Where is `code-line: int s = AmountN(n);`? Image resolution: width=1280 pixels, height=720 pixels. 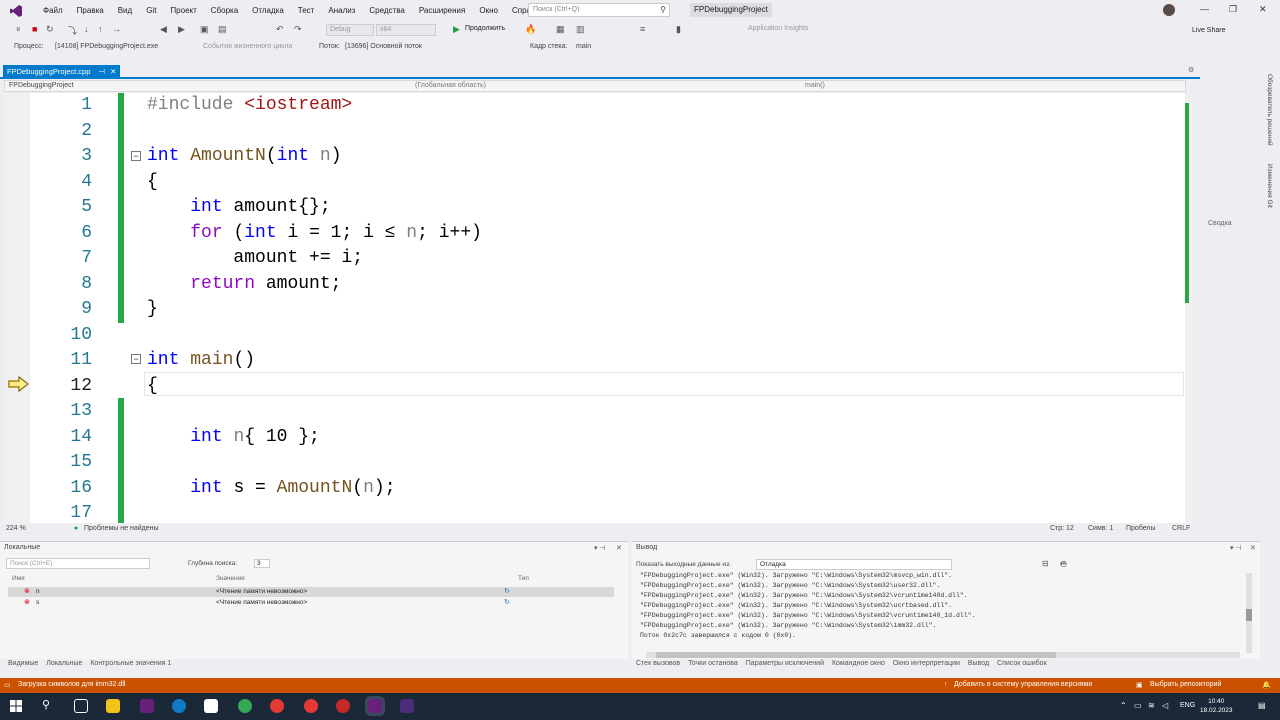
code-line: int s = AmountN(n); is located at coordinates (271, 489).